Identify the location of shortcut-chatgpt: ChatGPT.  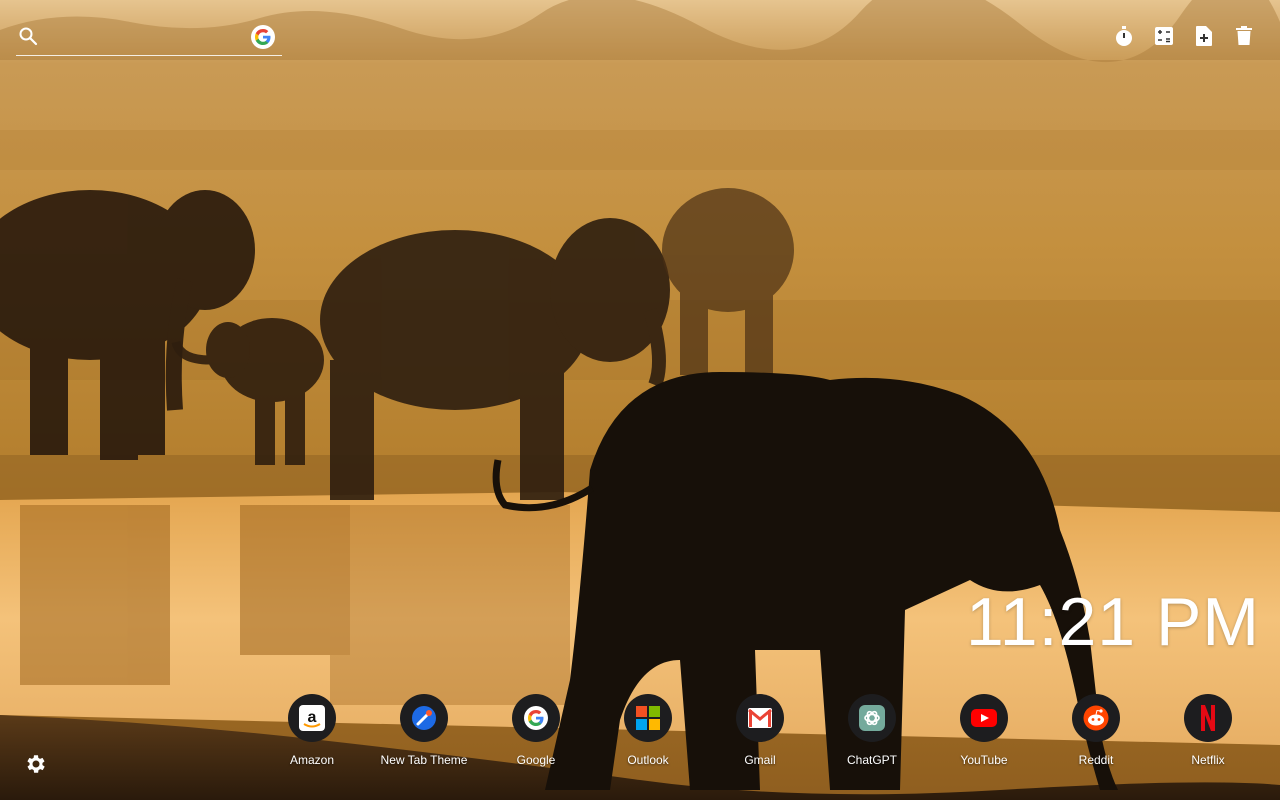
(872, 732).